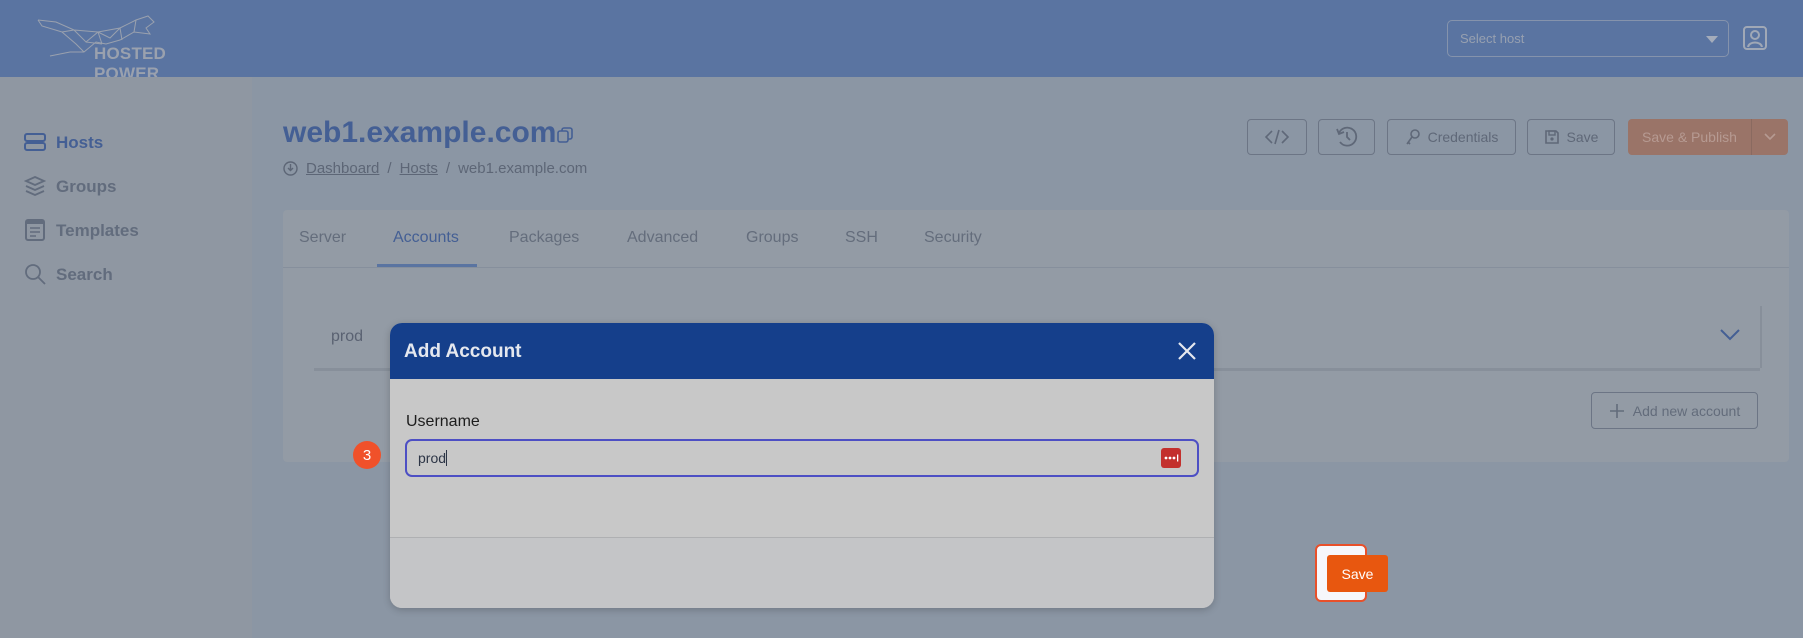 Image resolution: width=1803 pixels, height=638 pixels. What do you see at coordinates (565, 135) in the screenshot?
I see `copy-icon` at bounding box center [565, 135].